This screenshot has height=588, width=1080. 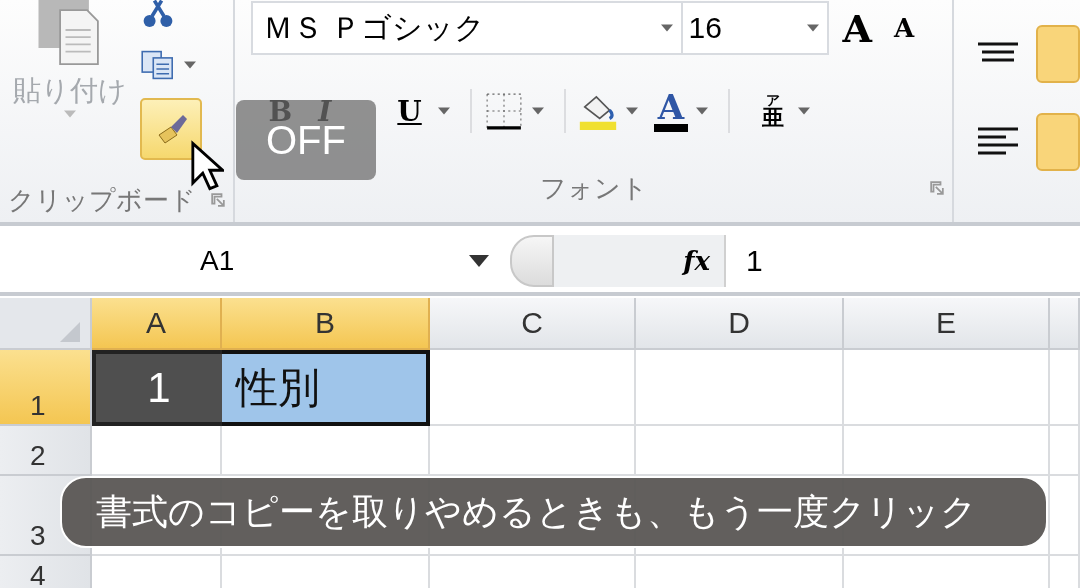 I want to click on resize-handle, so click(x=532, y=261).